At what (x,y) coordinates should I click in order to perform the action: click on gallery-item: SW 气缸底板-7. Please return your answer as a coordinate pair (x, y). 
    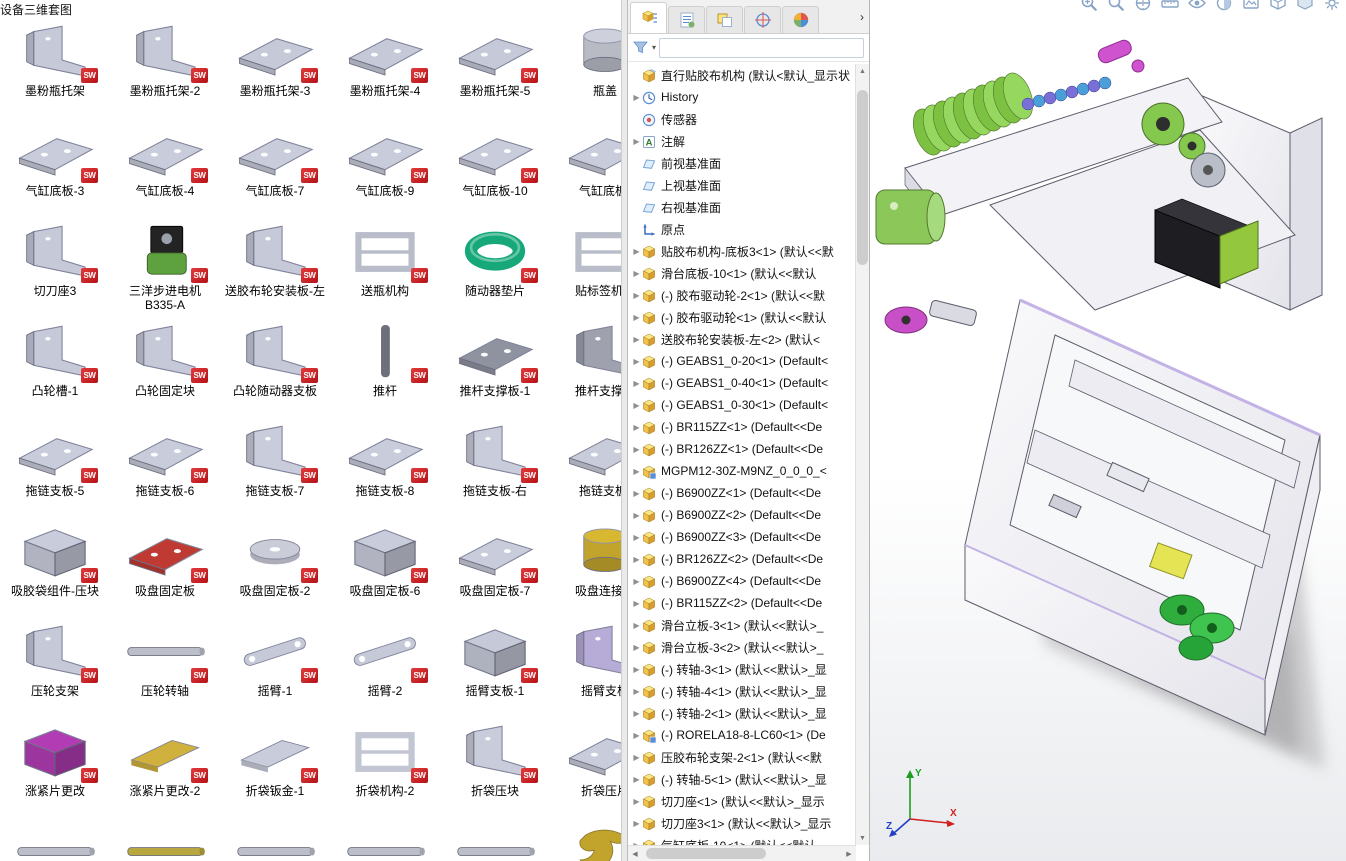
    Looking at the image, I should click on (275, 170).